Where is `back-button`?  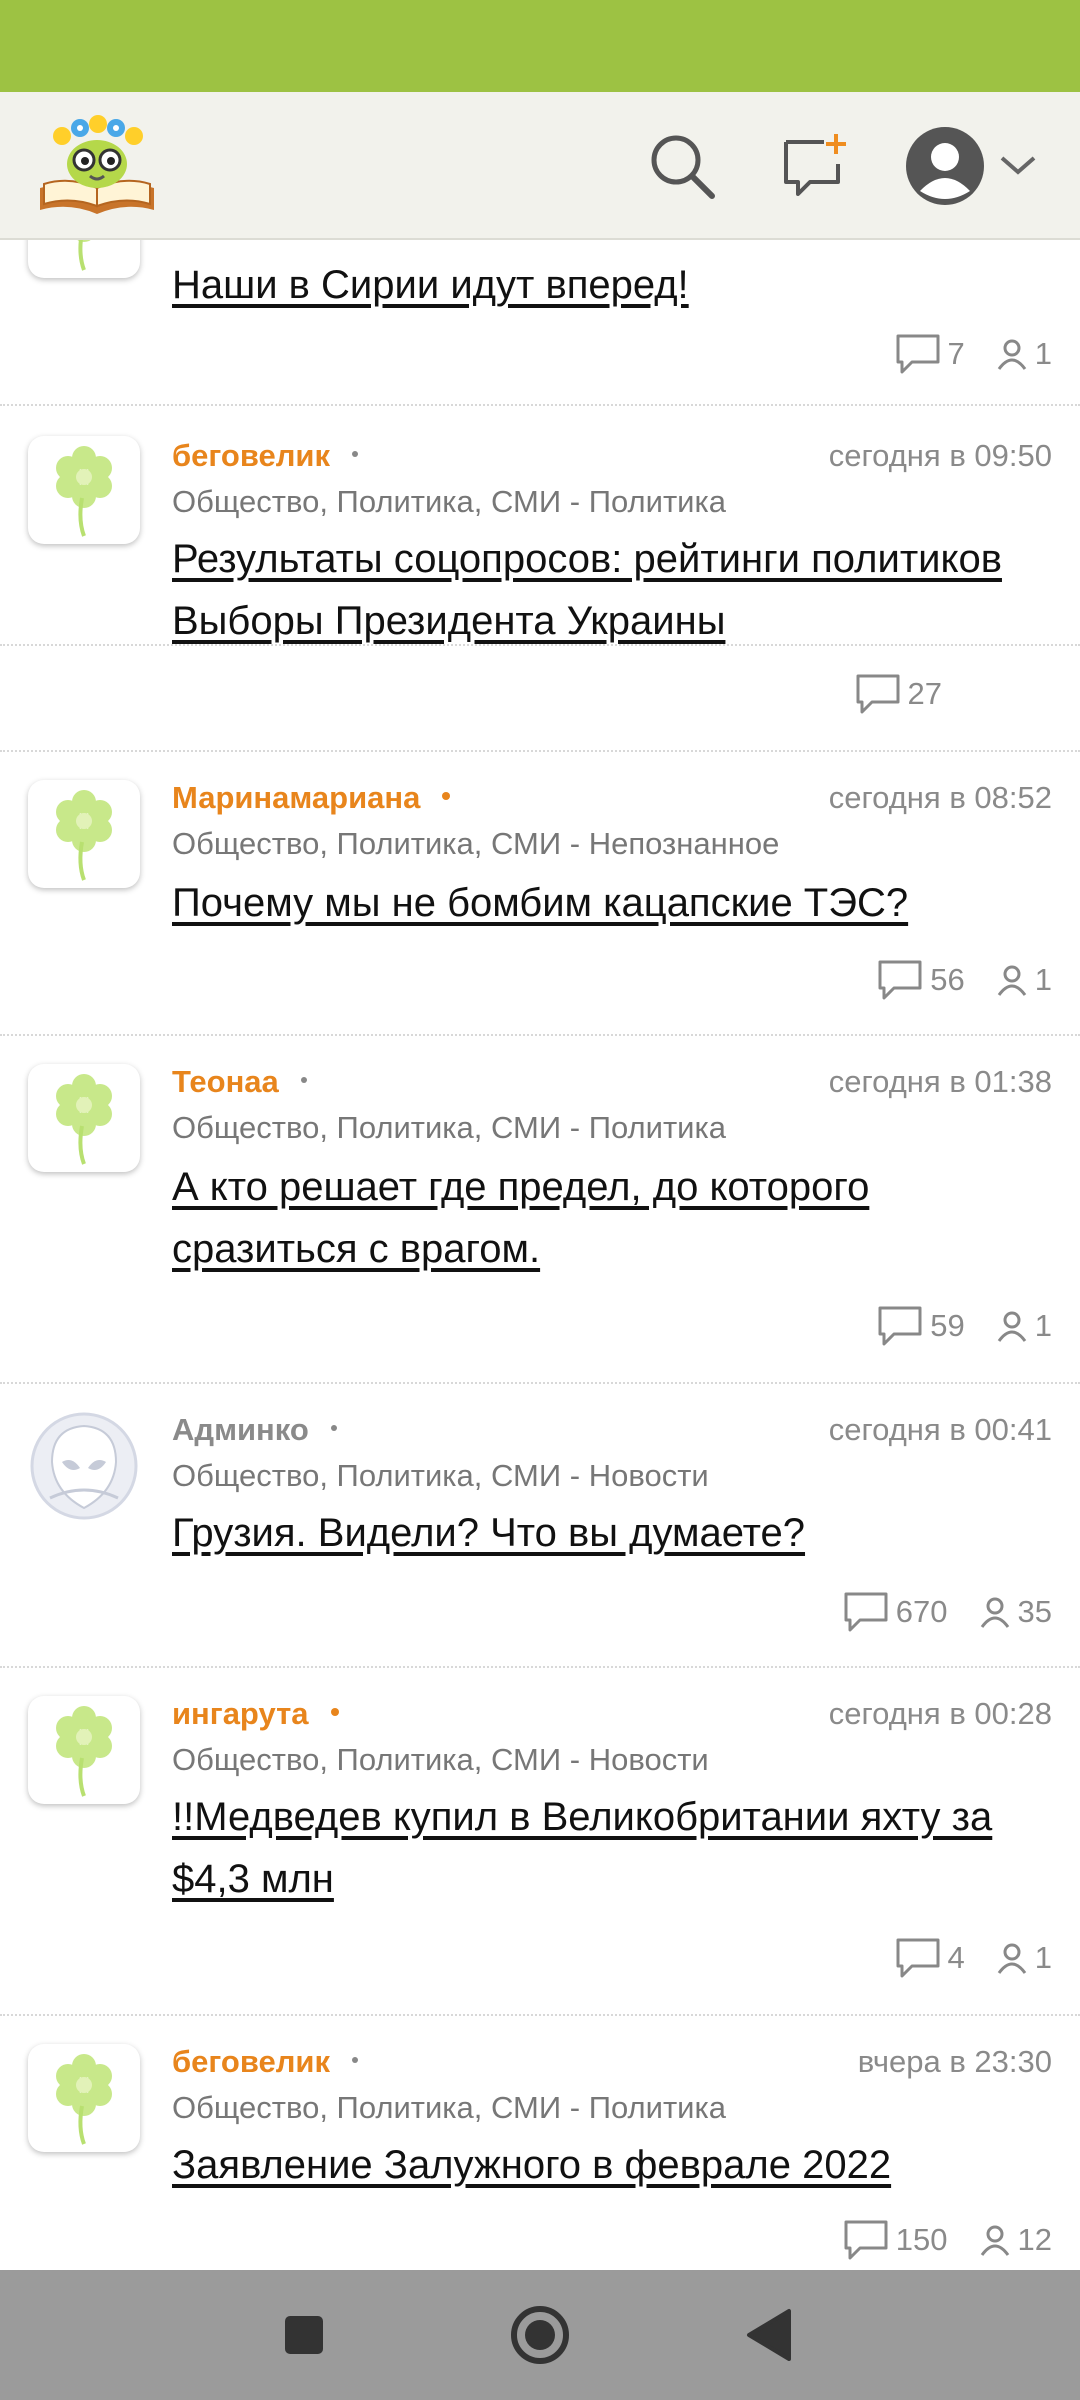
back-button is located at coordinates (770, 2335).